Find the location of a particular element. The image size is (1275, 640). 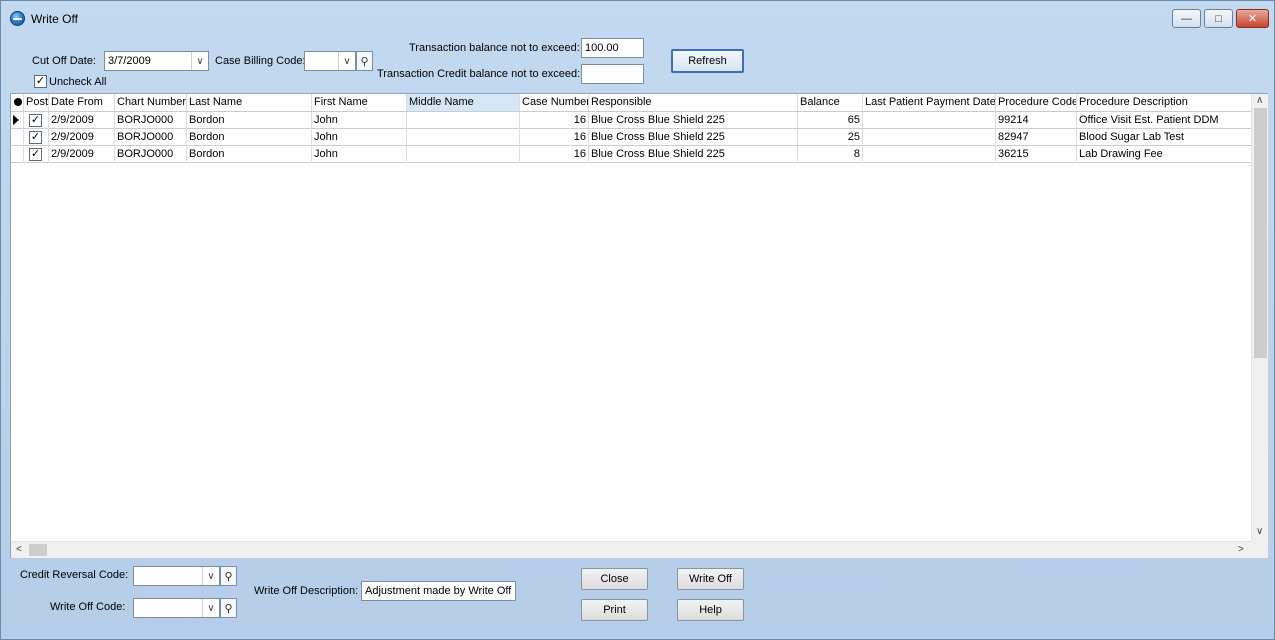

vertical-scrollbar: ∧ ∨ is located at coordinates (1259, 317).